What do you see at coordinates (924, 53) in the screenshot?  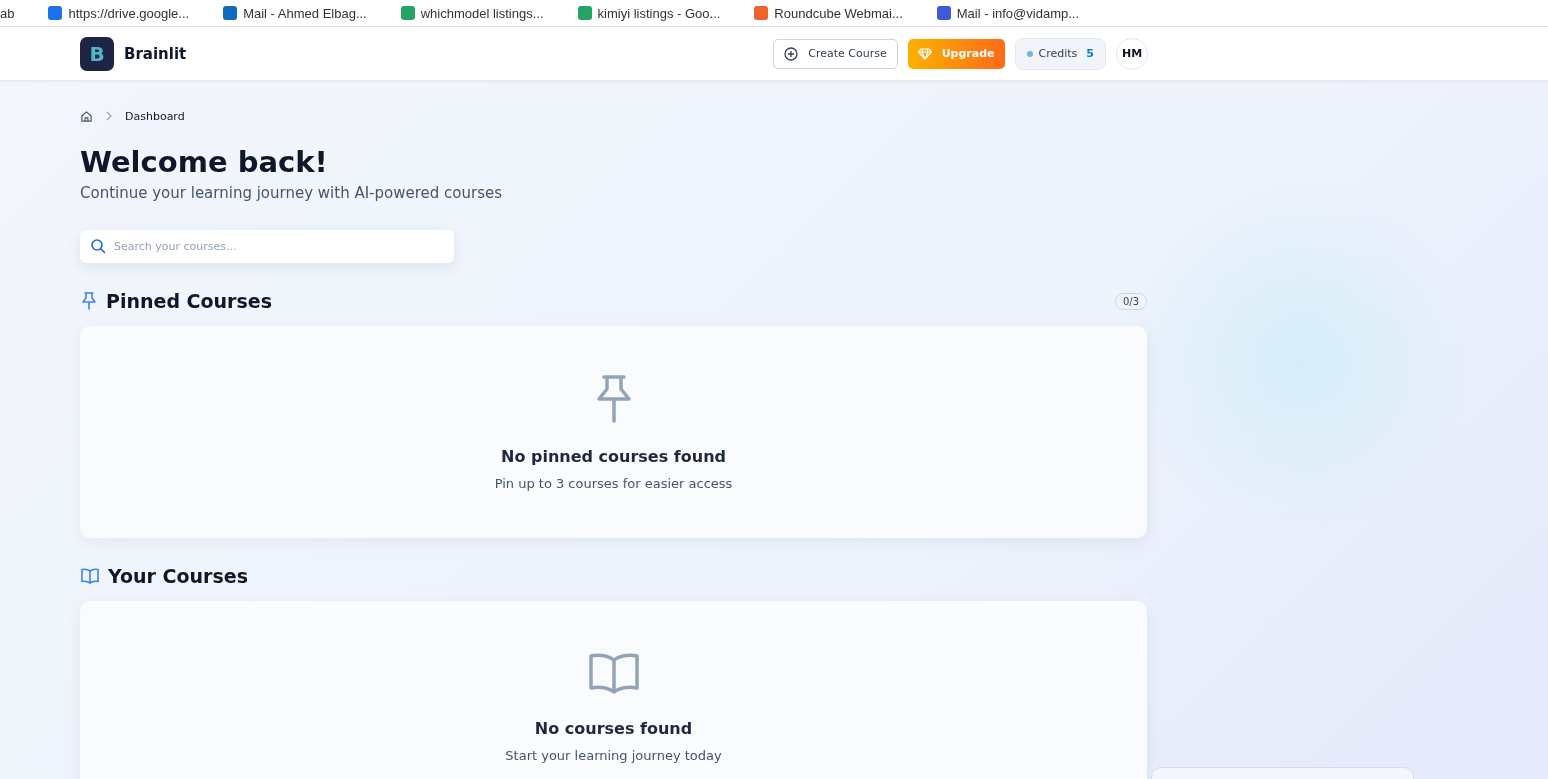 I see `diamond-icon` at bounding box center [924, 53].